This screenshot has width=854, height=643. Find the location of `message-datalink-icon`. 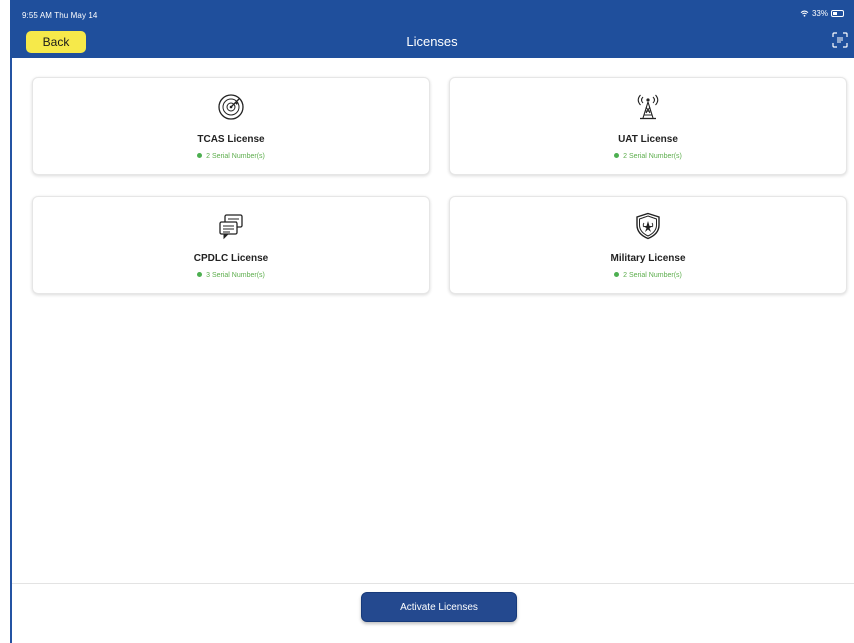

message-datalink-icon is located at coordinates (231, 227).